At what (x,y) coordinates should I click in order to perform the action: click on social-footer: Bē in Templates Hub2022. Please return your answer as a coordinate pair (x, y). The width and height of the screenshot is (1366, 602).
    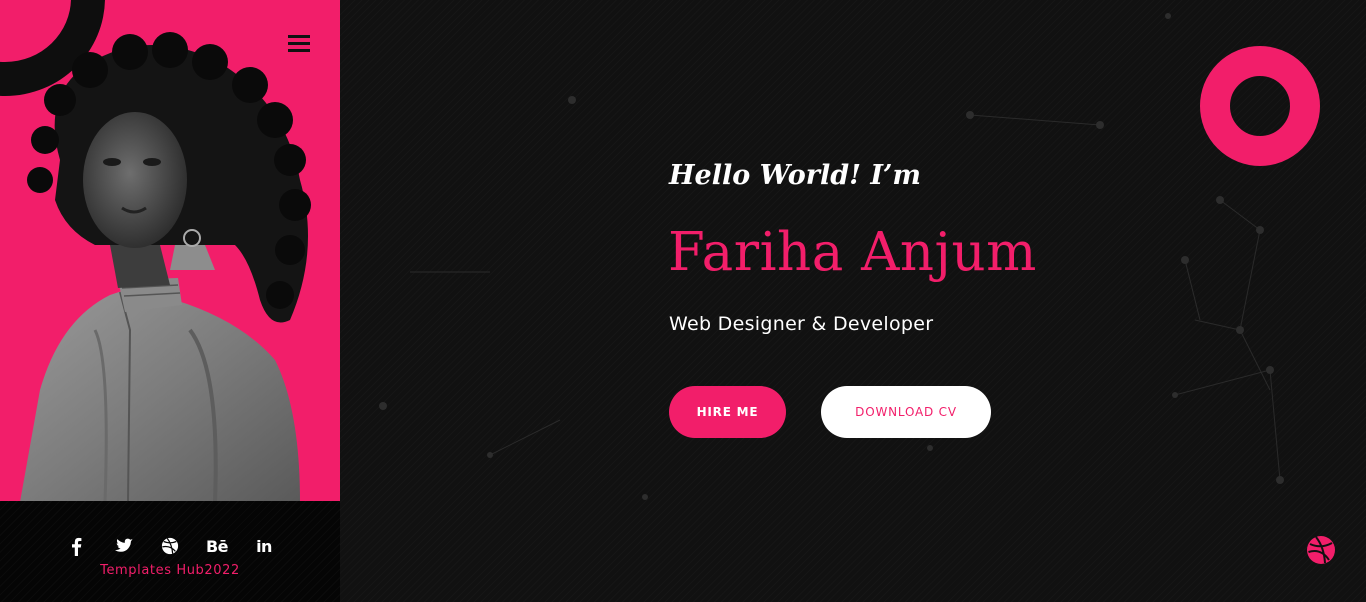
    Looking at the image, I should click on (170, 551).